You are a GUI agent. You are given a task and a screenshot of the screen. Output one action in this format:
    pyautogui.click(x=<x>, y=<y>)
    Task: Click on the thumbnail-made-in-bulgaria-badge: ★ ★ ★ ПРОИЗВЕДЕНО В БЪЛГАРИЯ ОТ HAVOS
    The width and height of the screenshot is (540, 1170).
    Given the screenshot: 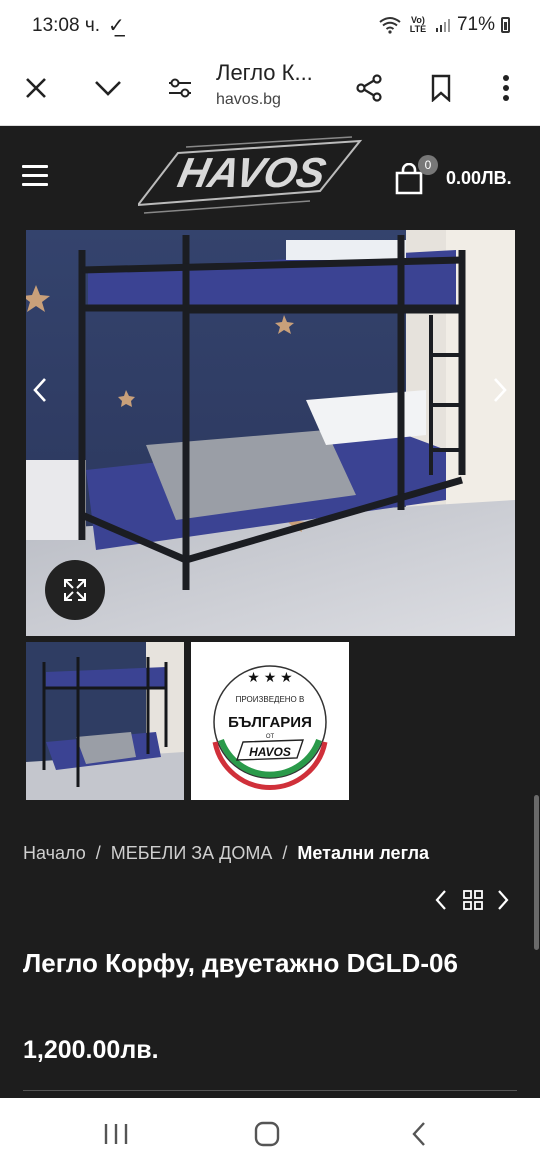 What is the action you would take?
    pyautogui.click(x=270, y=721)
    